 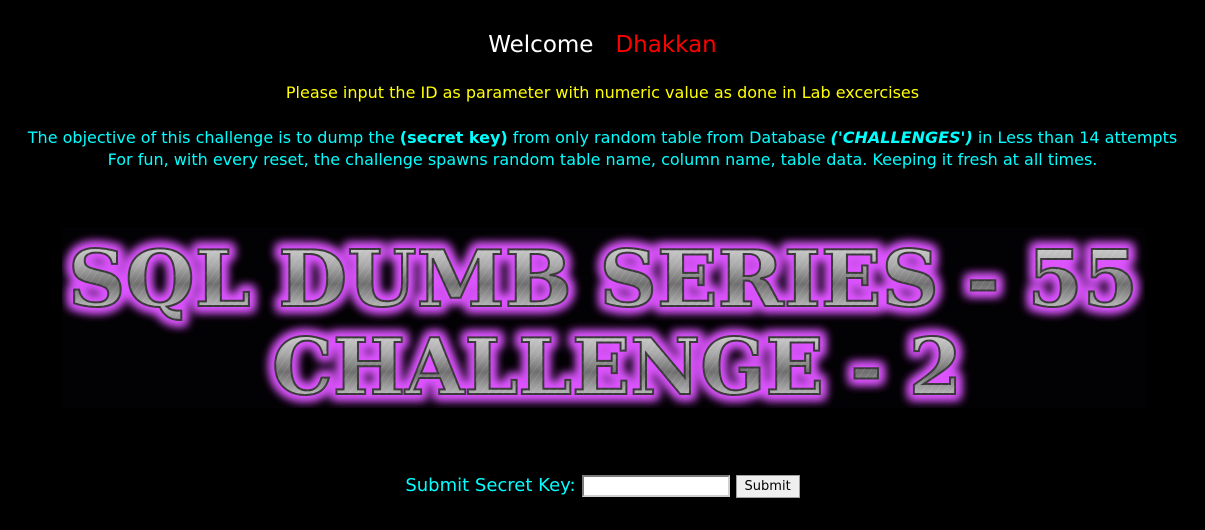 What do you see at coordinates (541, 45) in the screenshot?
I see `welcome-text: Welcome` at bounding box center [541, 45].